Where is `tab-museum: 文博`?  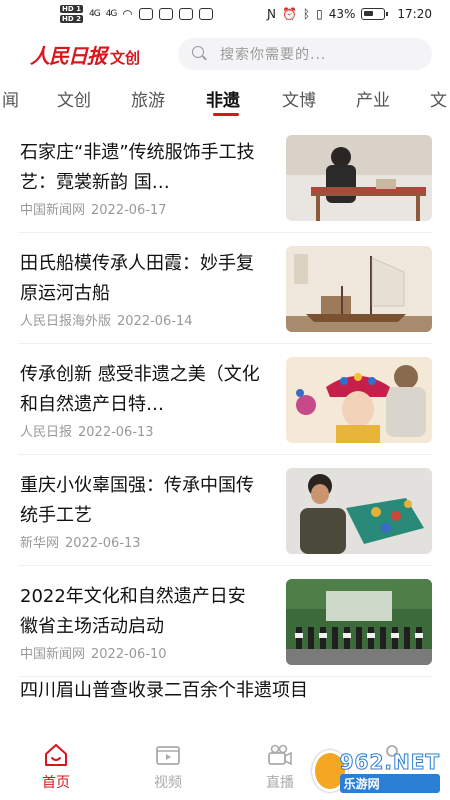
tab-museum: 文博 is located at coordinates (299, 98).